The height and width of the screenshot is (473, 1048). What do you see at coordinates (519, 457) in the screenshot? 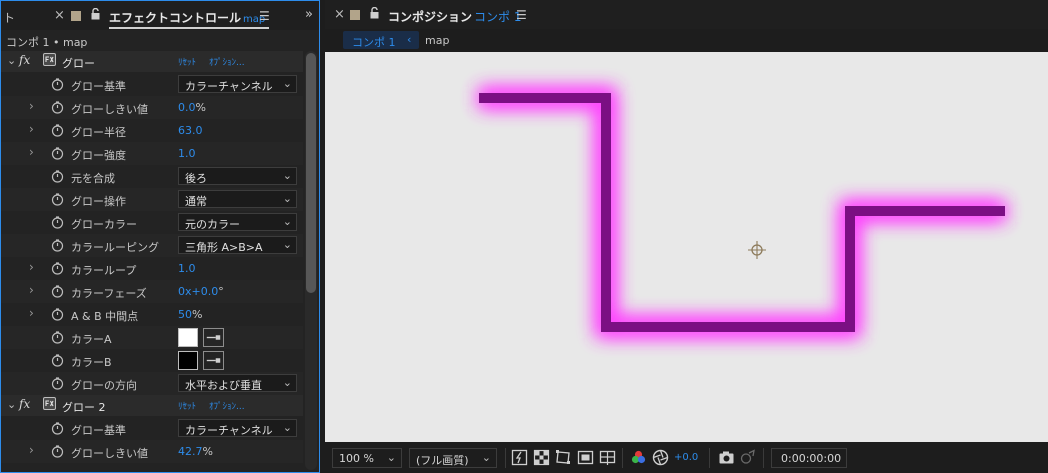
I see `fast-previews-icon` at bounding box center [519, 457].